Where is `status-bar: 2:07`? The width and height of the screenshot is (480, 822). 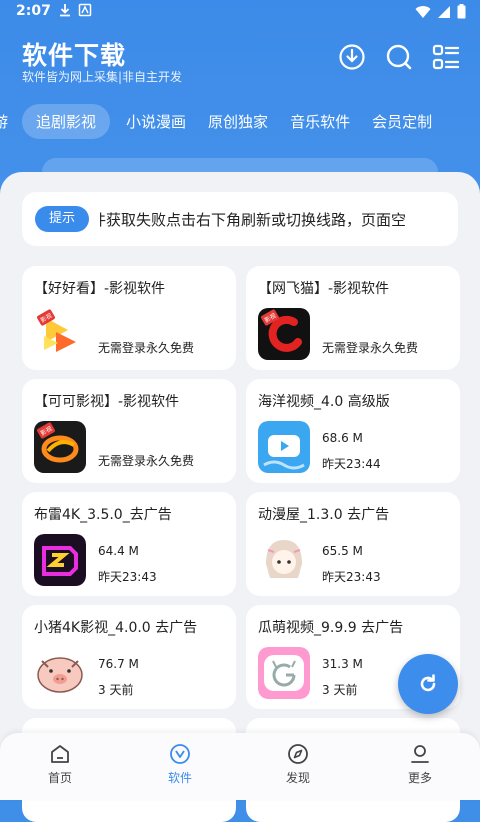 status-bar: 2:07 is located at coordinates (240, 12).